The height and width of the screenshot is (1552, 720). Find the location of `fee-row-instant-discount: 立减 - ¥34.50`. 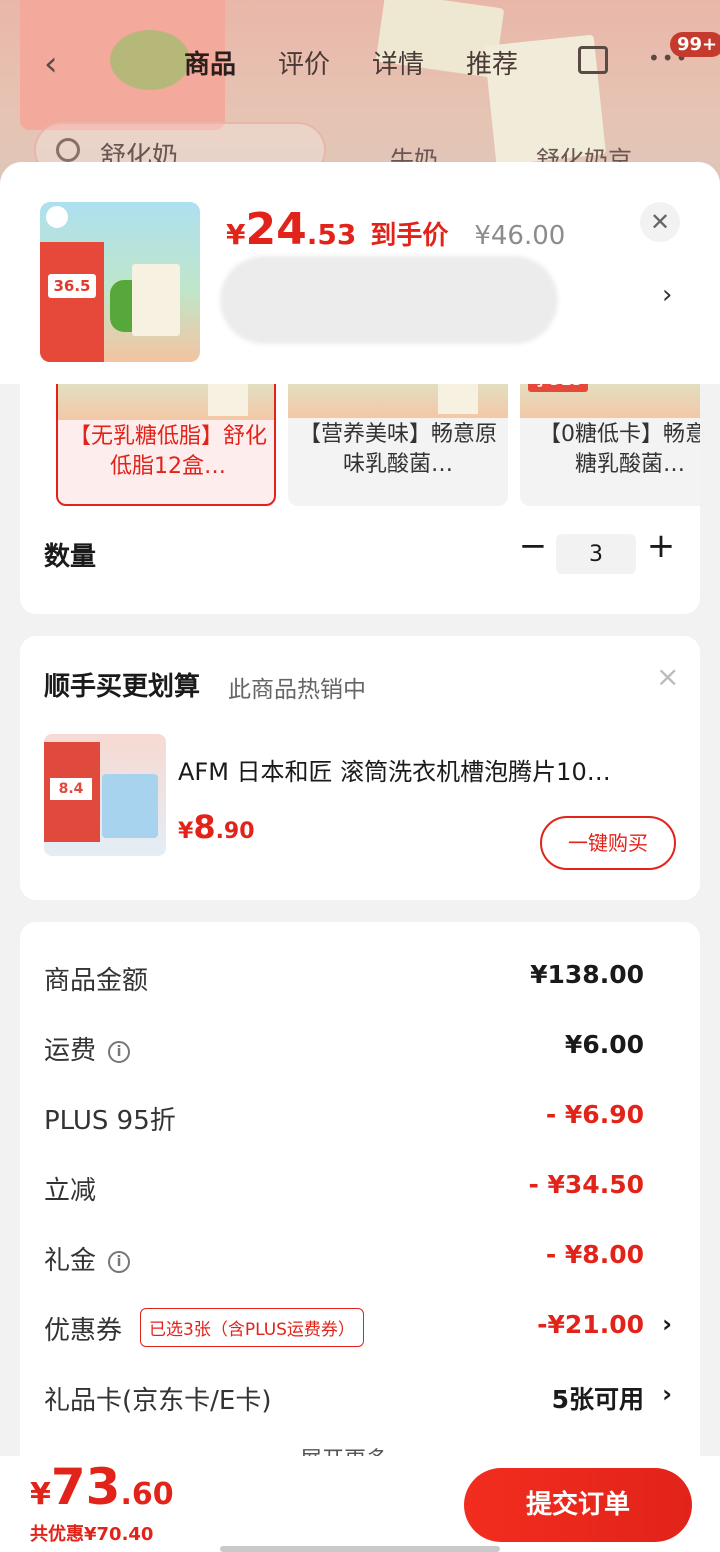

fee-row-instant-discount: 立减 - ¥34.50 is located at coordinates (360, 1190).